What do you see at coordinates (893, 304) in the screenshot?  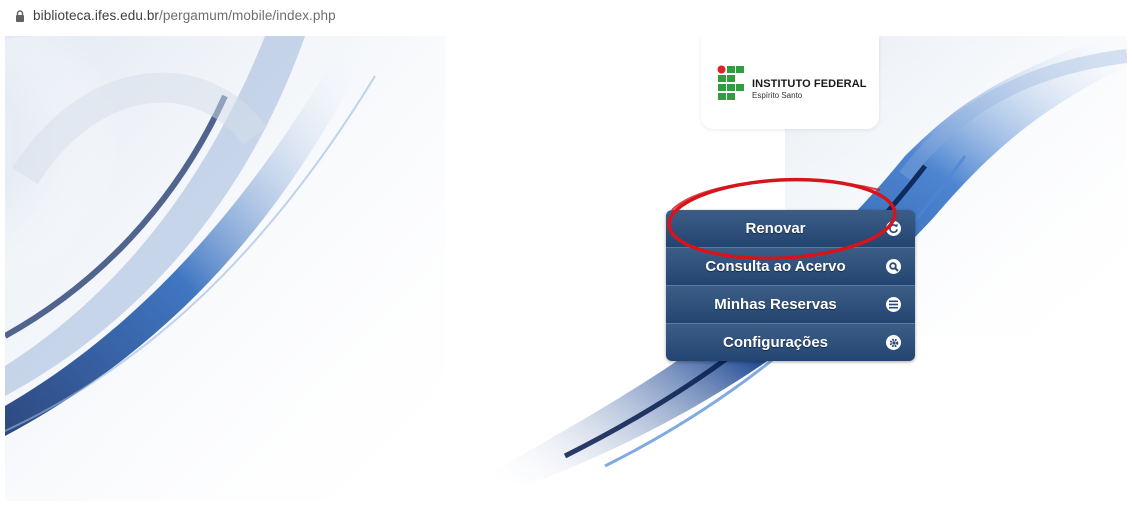 I see `list-icon` at bounding box center [893, 304].